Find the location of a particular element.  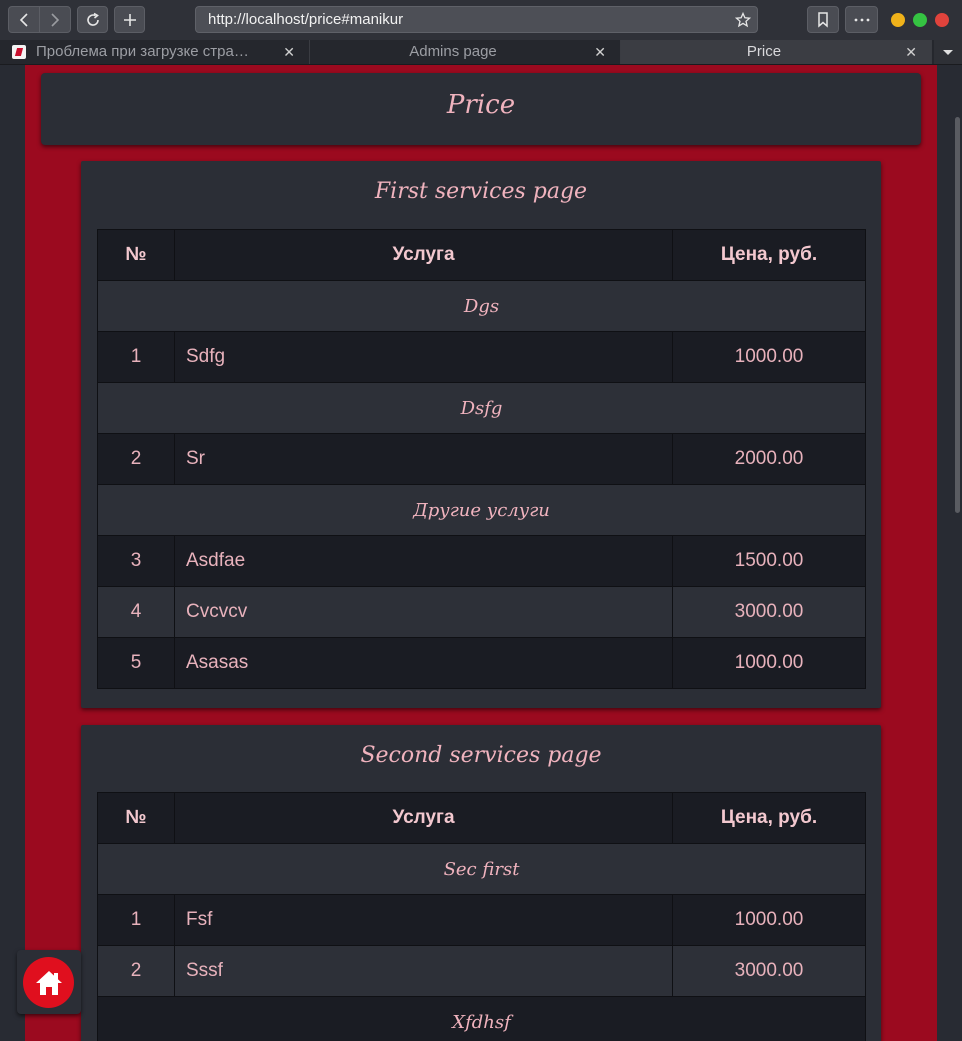

plus-icon is located at coordinates (129, 19).